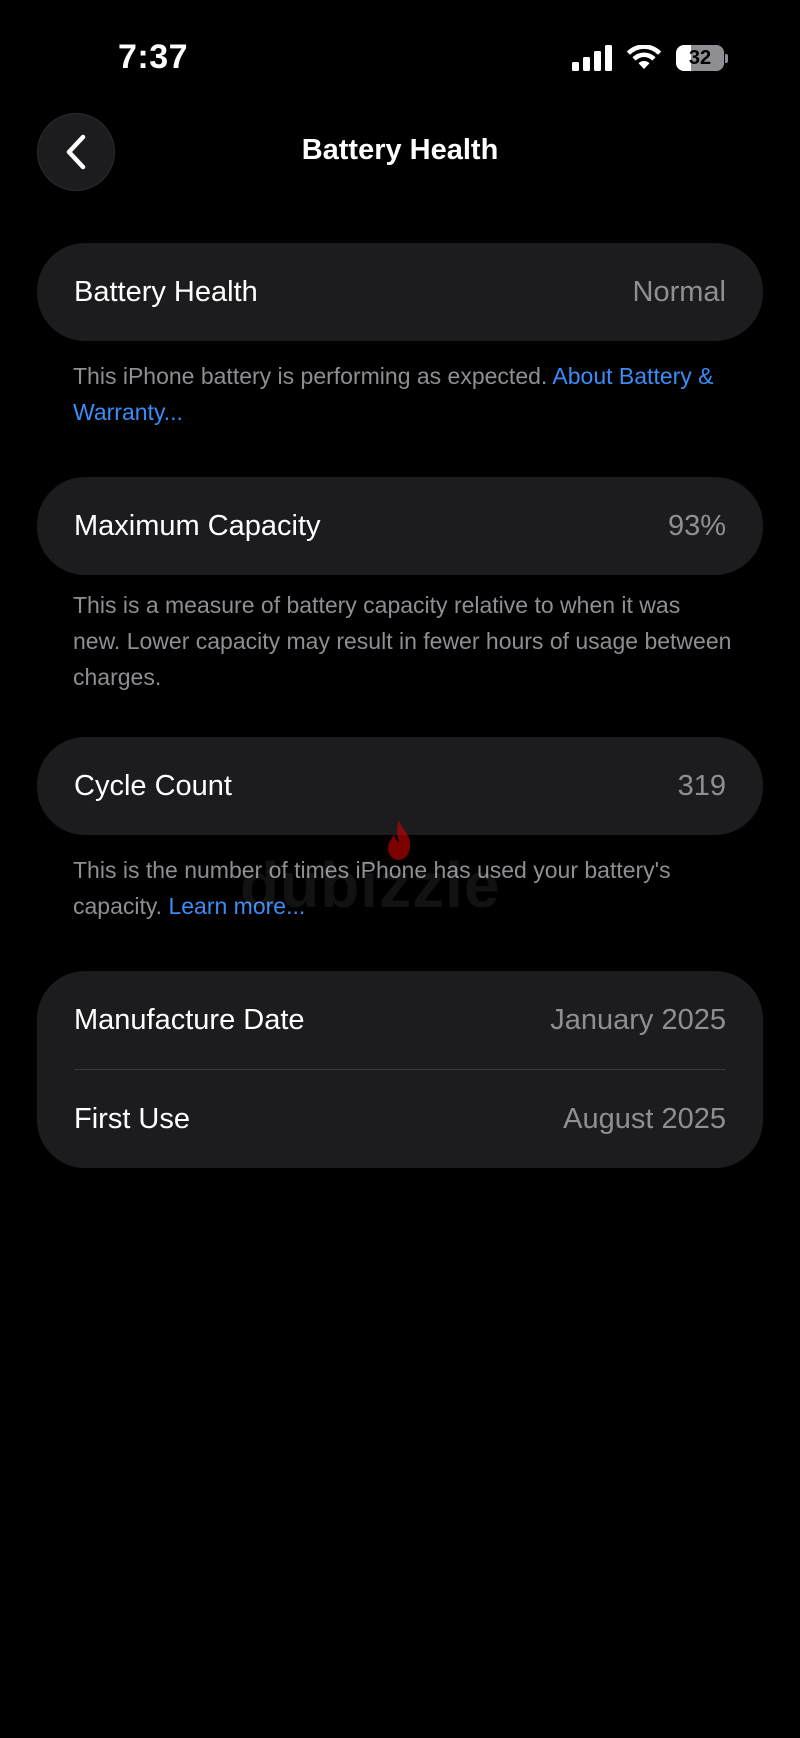 The width and height of the screenshot is (800, 1738). I want to click on battery-tip, so click(726, 58).